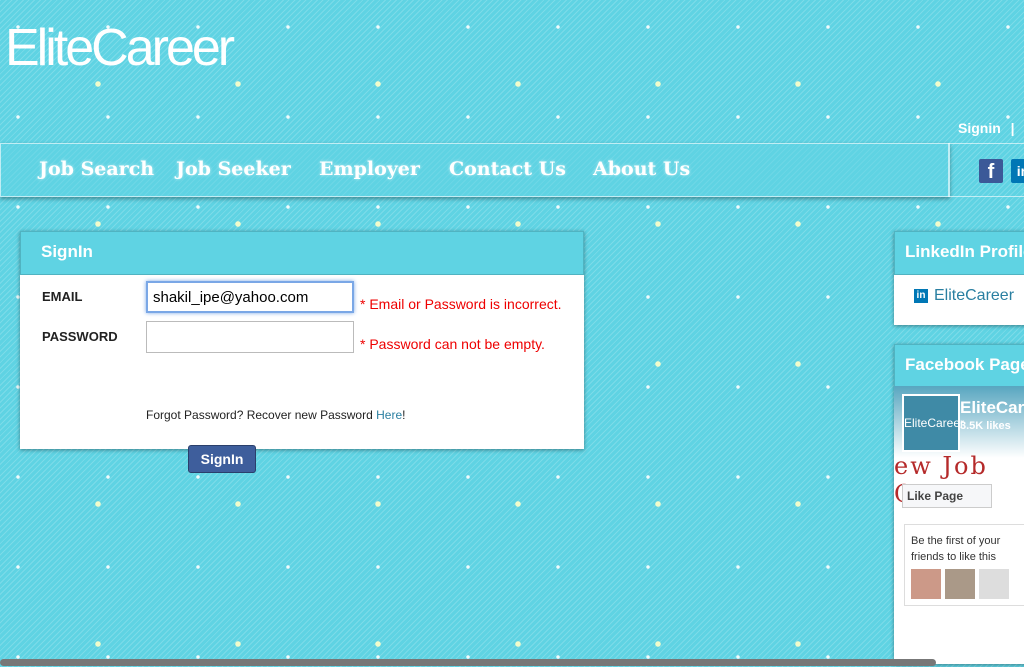 This screenshot has width=1024, height=667. What do you see at coordinates (222, 459) in the screenshot?
I see `signin-button: SignIn` at bounding box center [222, 459].